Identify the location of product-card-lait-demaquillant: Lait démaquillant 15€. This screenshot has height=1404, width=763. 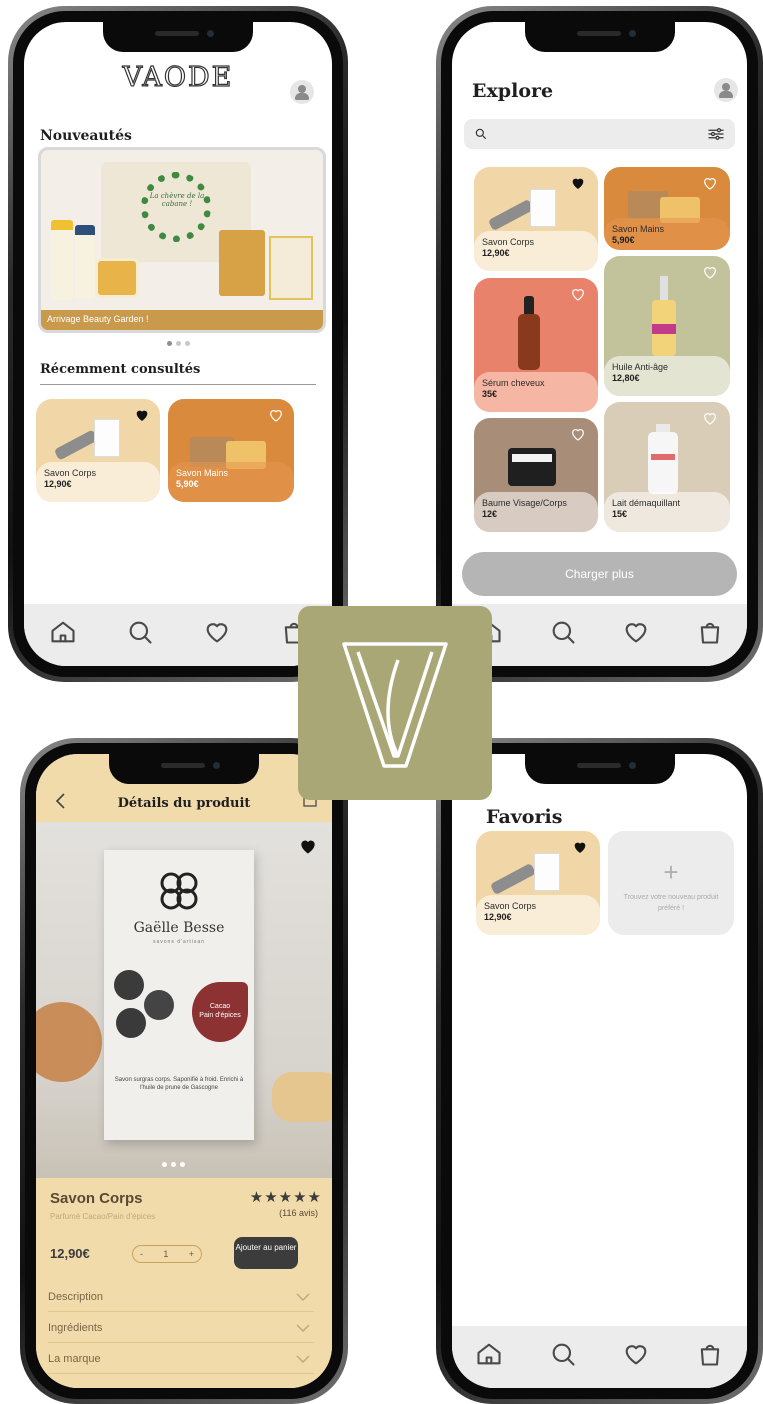
(667, 467).